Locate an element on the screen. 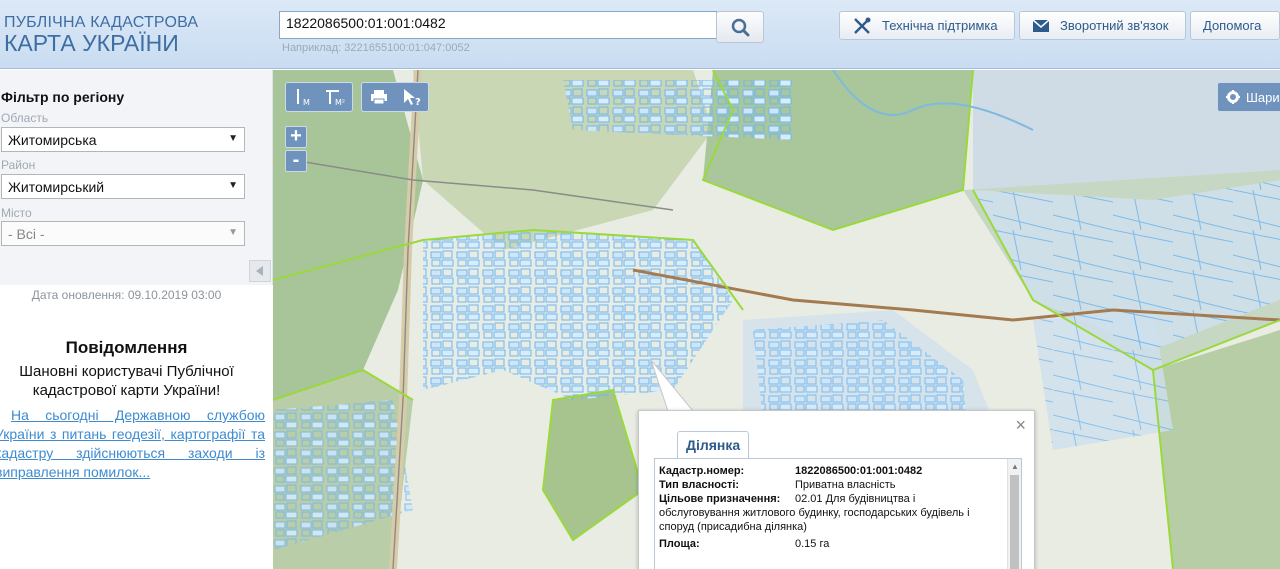 The image size is (1280, 569). ownership-row: Тип власності: Приватна власність is located at coordinates (777, 485).